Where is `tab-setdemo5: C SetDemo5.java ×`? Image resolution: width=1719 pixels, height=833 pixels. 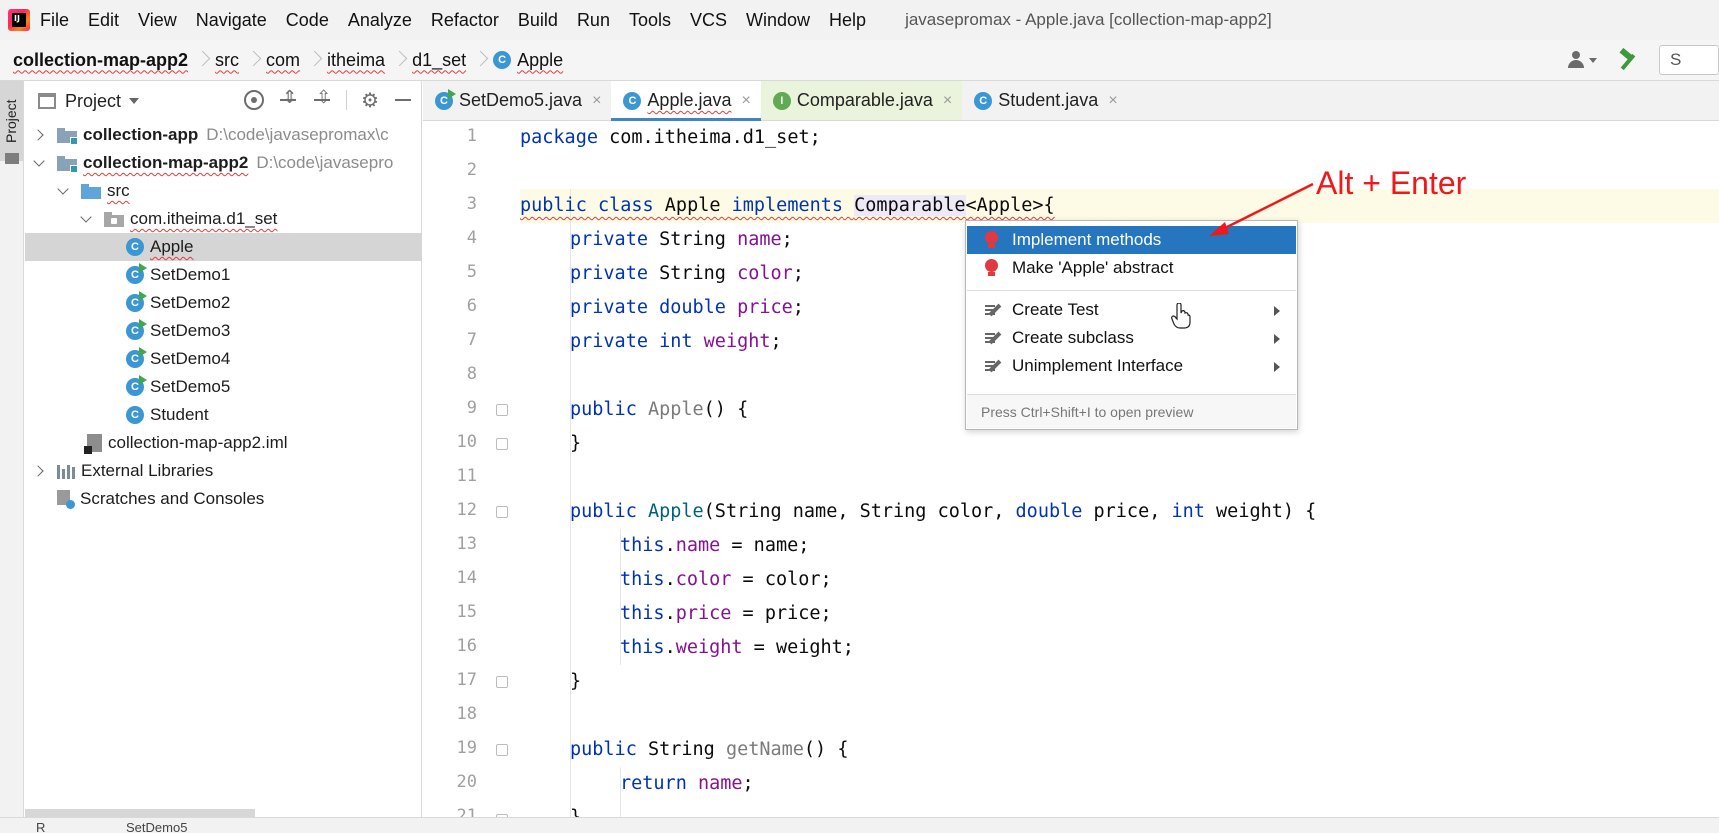
tab-setdemo5: C SetDemo5.java × is located at coordinates (517, 100).